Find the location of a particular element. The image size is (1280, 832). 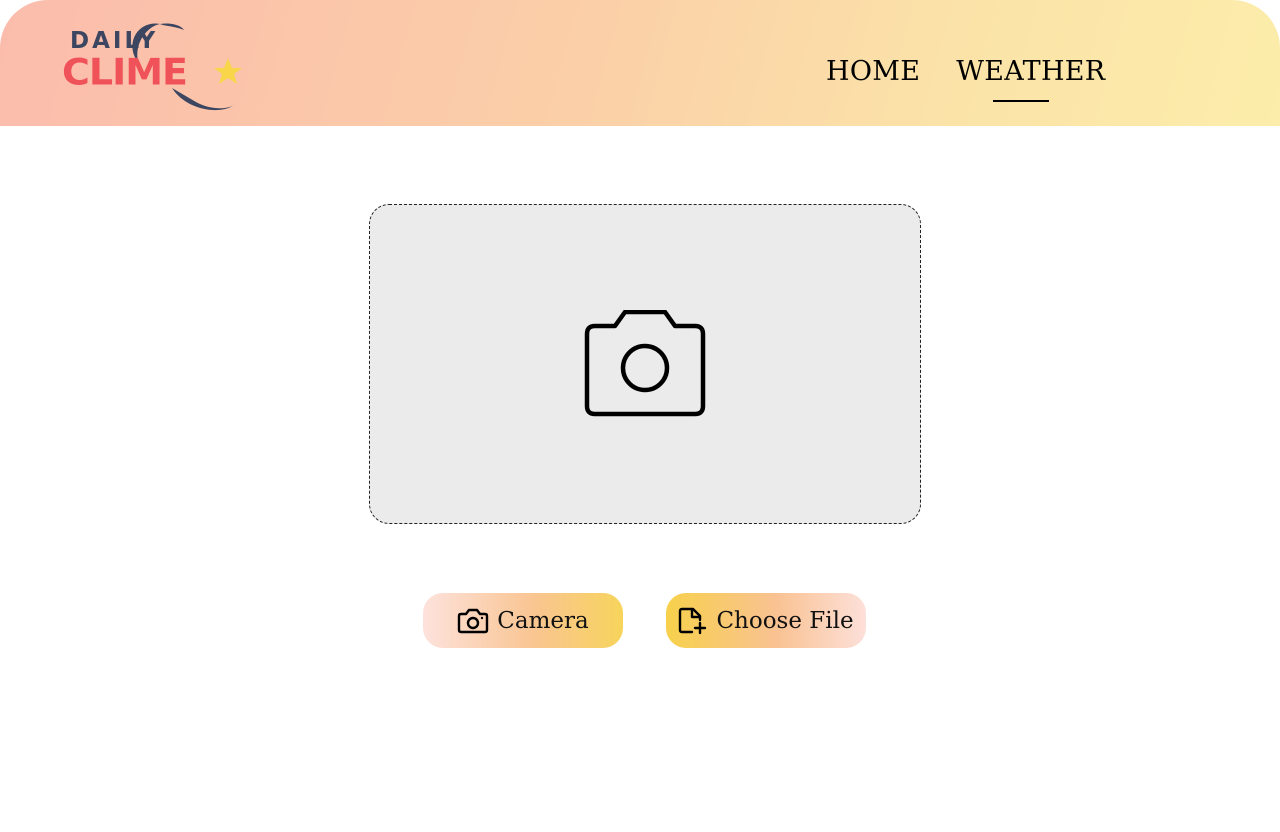

choose-file-button-label: Choose File is located at coordinates (785, 620).